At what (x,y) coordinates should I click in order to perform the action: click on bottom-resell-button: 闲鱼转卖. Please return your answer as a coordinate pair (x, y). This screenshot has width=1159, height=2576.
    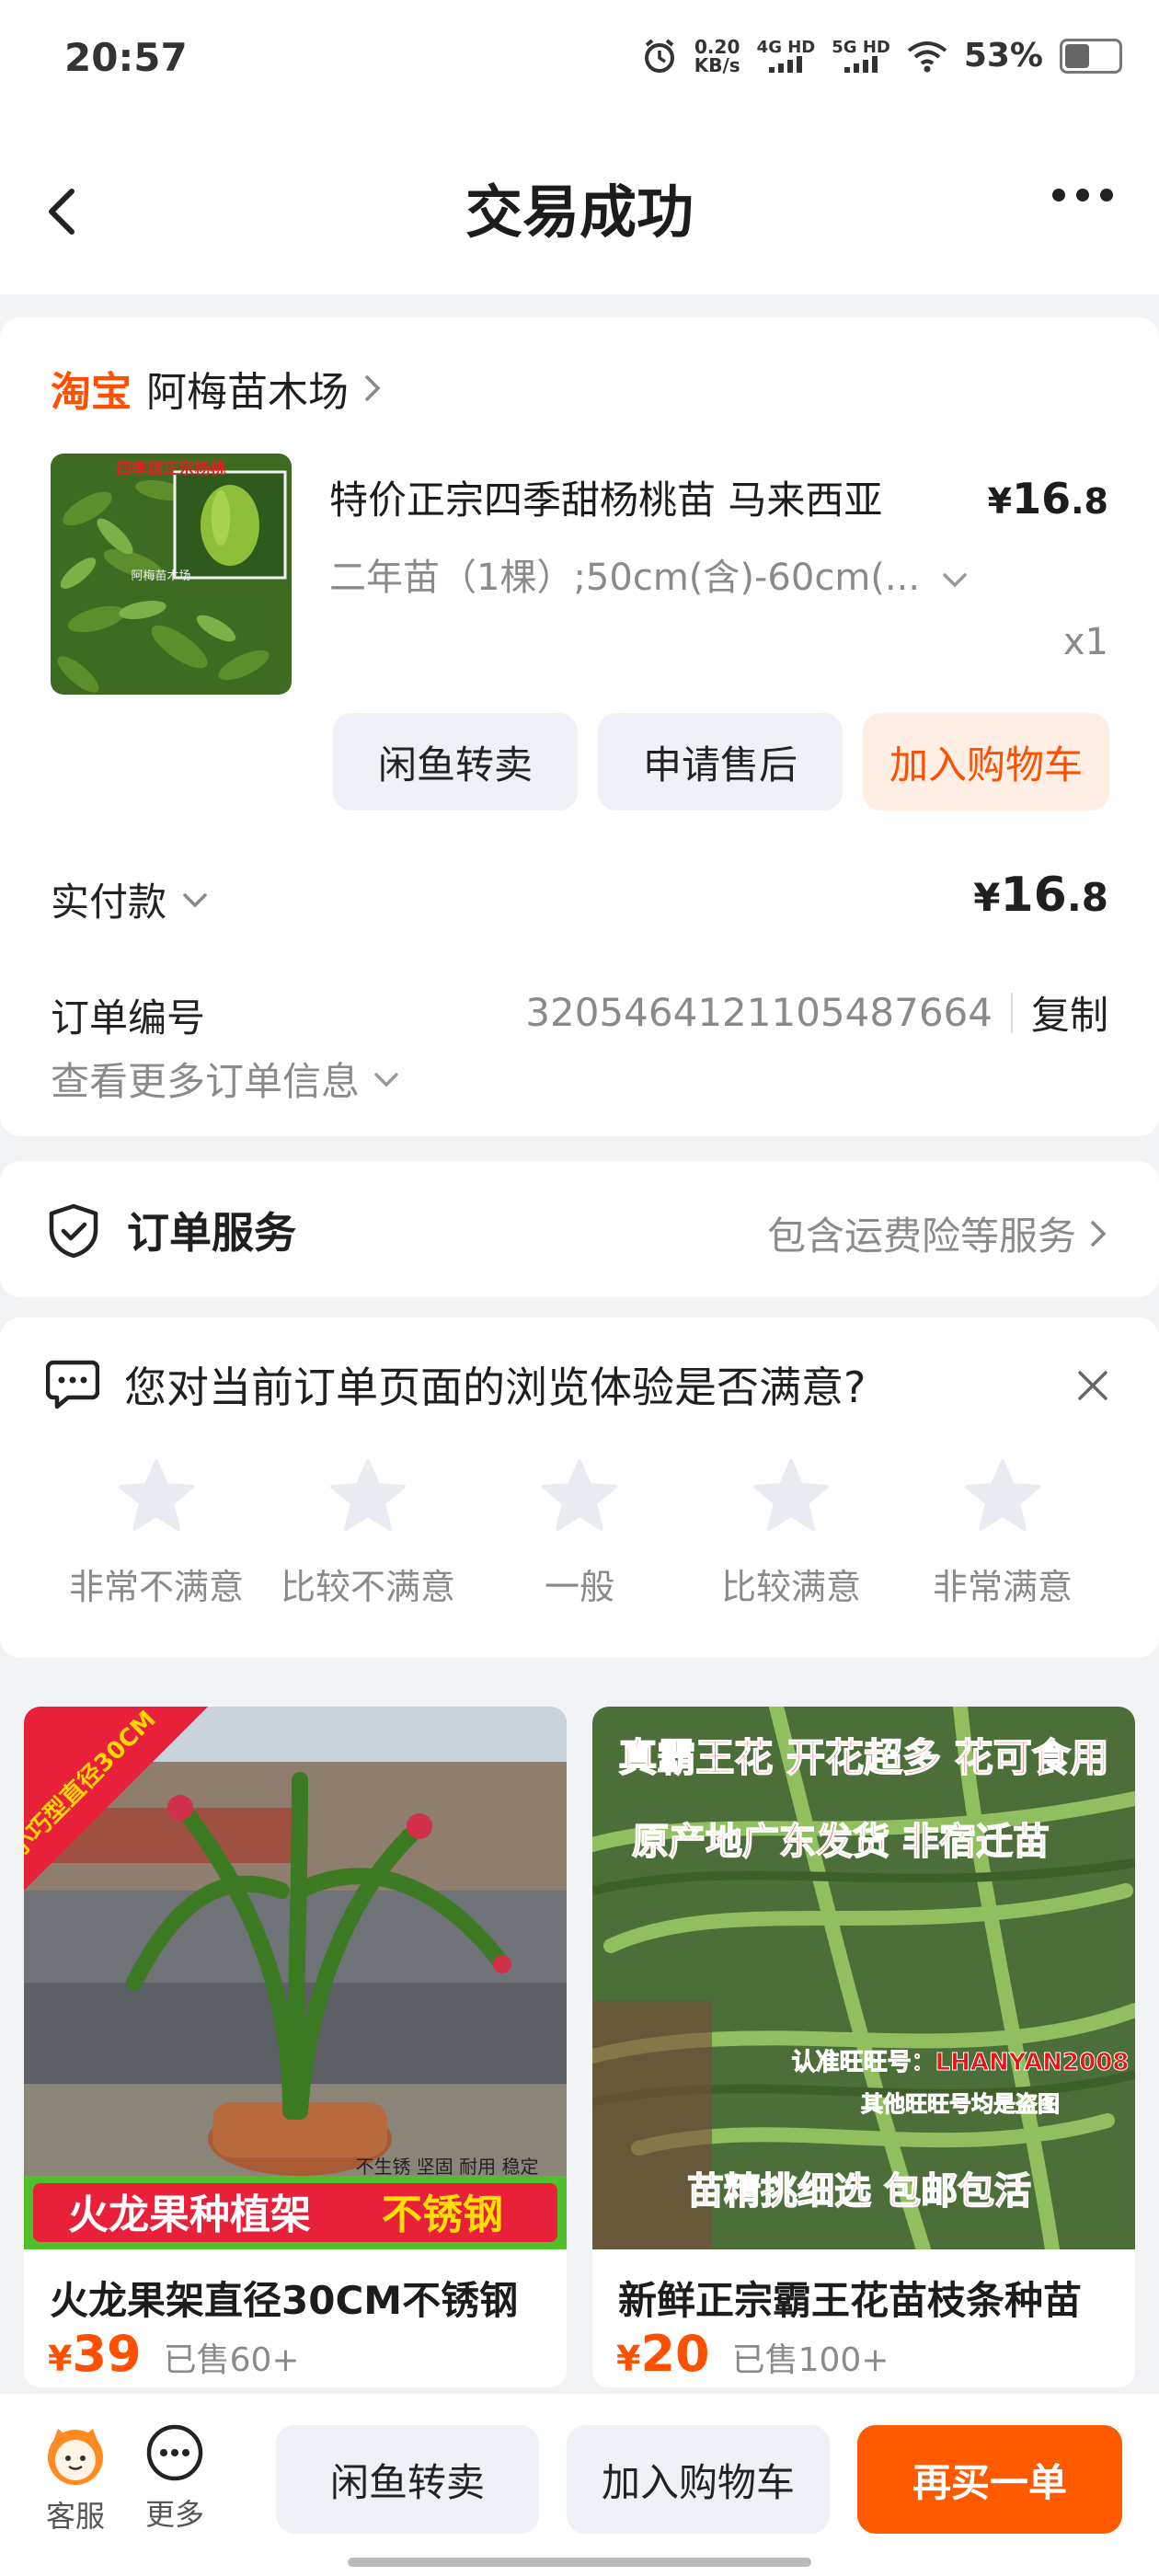
    Looking at the image, I should click on (407, 2479).